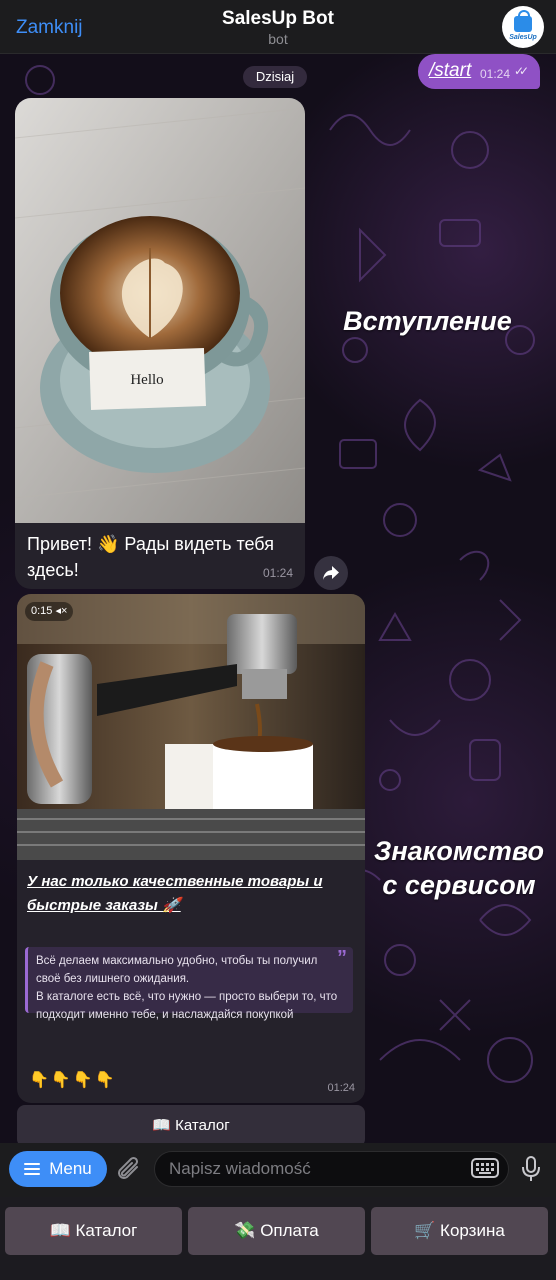  I want to click on outgoing-message: /start 01:24 ✓✓, so click(479, 71).